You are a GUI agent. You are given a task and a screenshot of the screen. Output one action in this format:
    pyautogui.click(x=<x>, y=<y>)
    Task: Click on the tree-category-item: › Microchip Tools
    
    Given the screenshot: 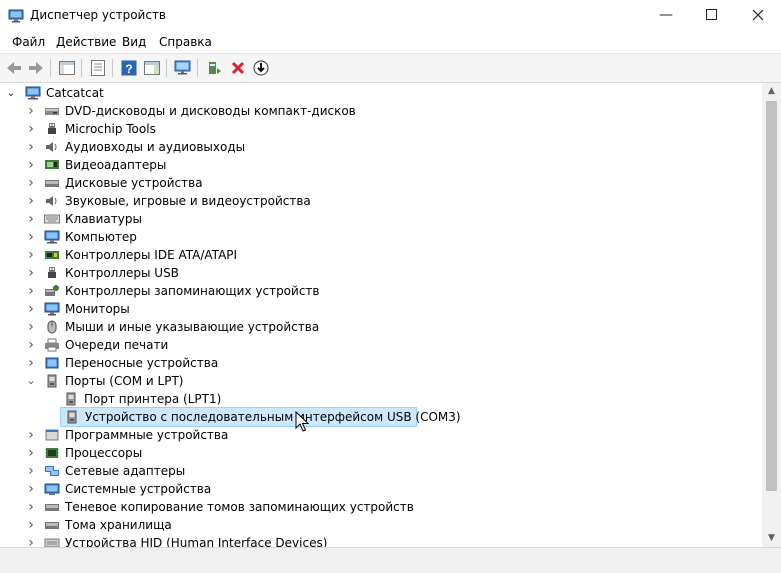 What is the action you would take?
    pyautogui.click(x=300, y=129)
    